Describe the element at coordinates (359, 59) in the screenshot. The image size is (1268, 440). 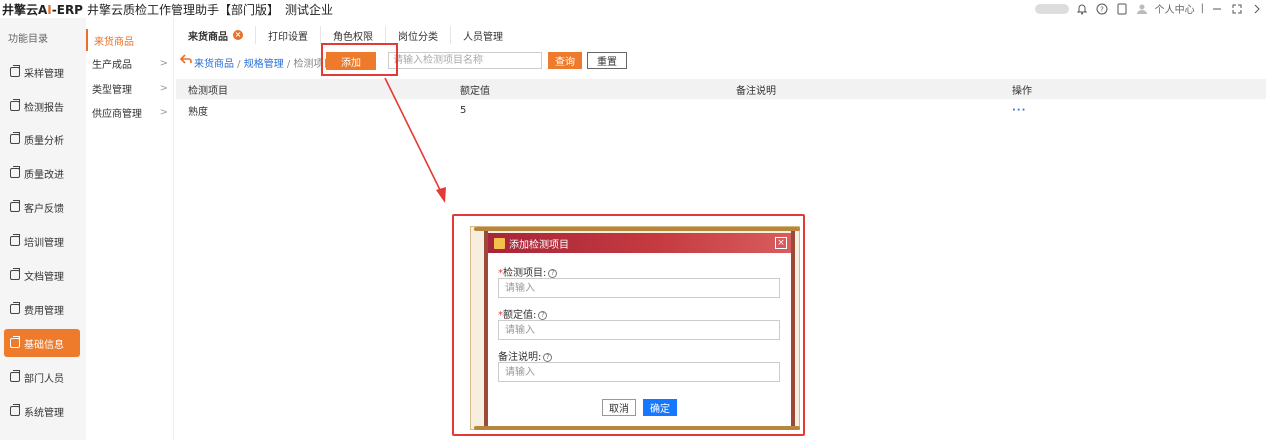
I see `add-button-highlight` at that location.